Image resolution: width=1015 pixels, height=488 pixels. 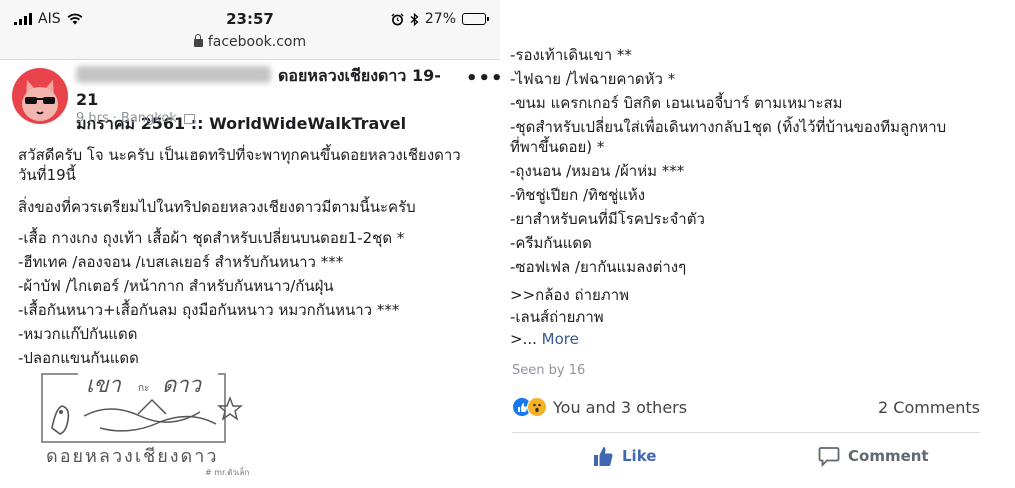 What do you see at coordinates (143, 388) in the screenshot?
I see `logo-line1-b: กะ` at bounding box center [143, 388].